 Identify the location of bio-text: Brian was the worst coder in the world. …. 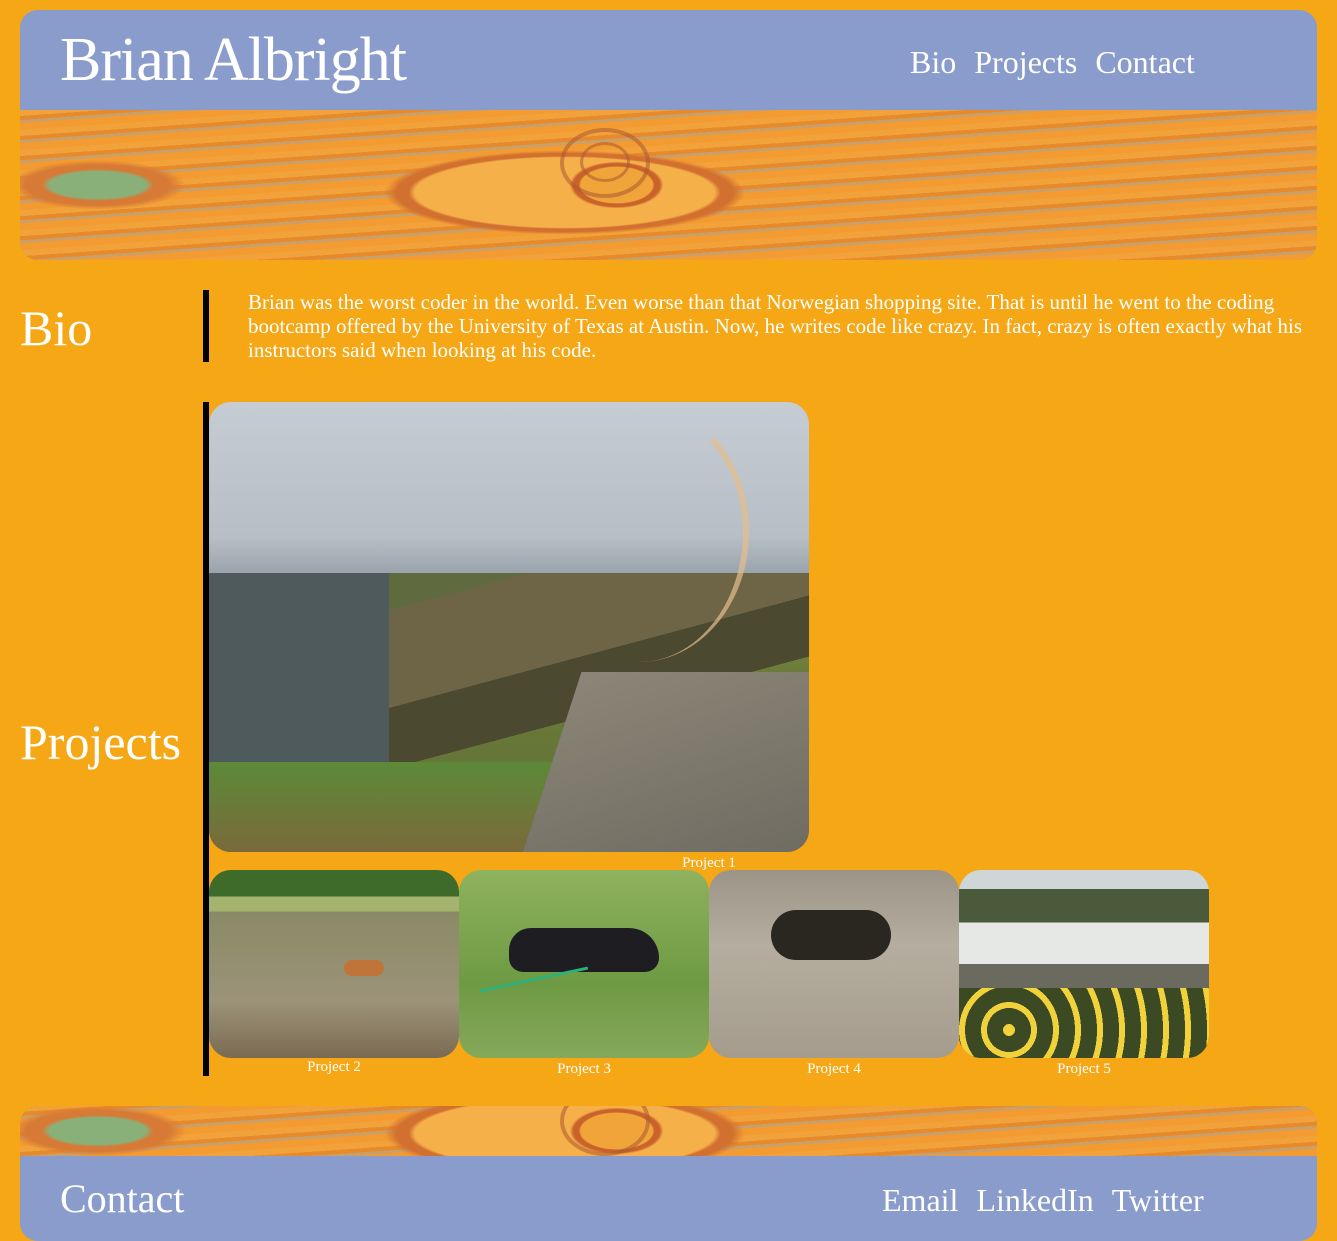
(775, 326).